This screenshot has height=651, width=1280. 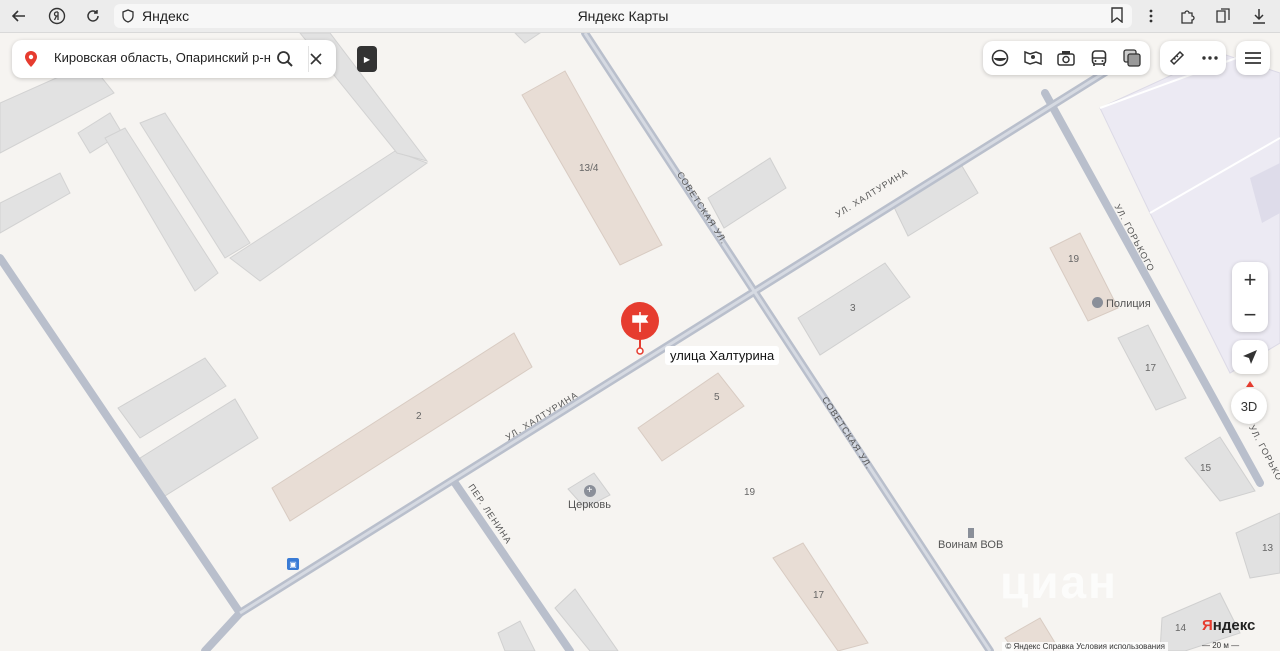 What do you see at coordinates (1234, 625) in the screenshot?
I see `logo-text: ндекс` at bounding box center [1234, 625].